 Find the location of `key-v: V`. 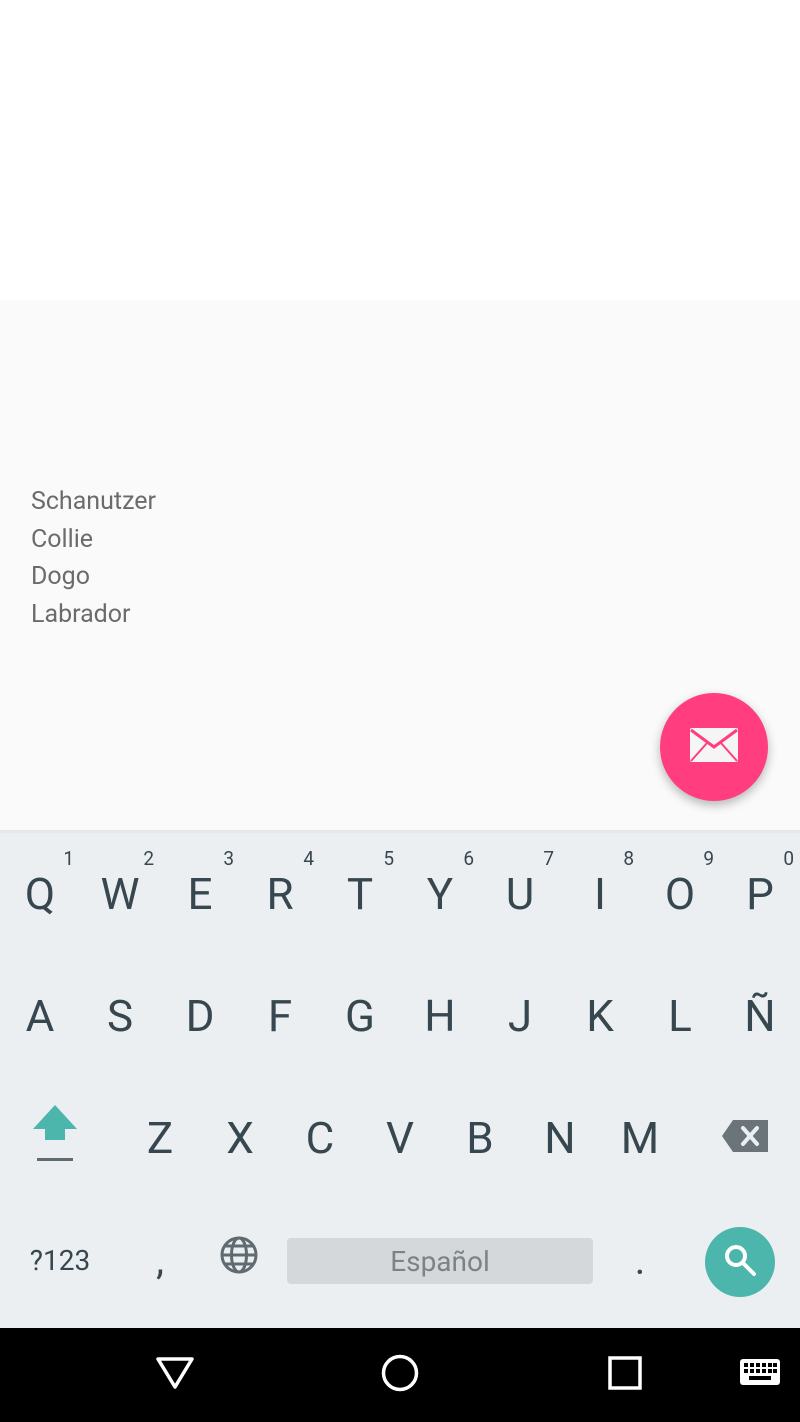

key-v: V is located at coordinates (400, 1138).